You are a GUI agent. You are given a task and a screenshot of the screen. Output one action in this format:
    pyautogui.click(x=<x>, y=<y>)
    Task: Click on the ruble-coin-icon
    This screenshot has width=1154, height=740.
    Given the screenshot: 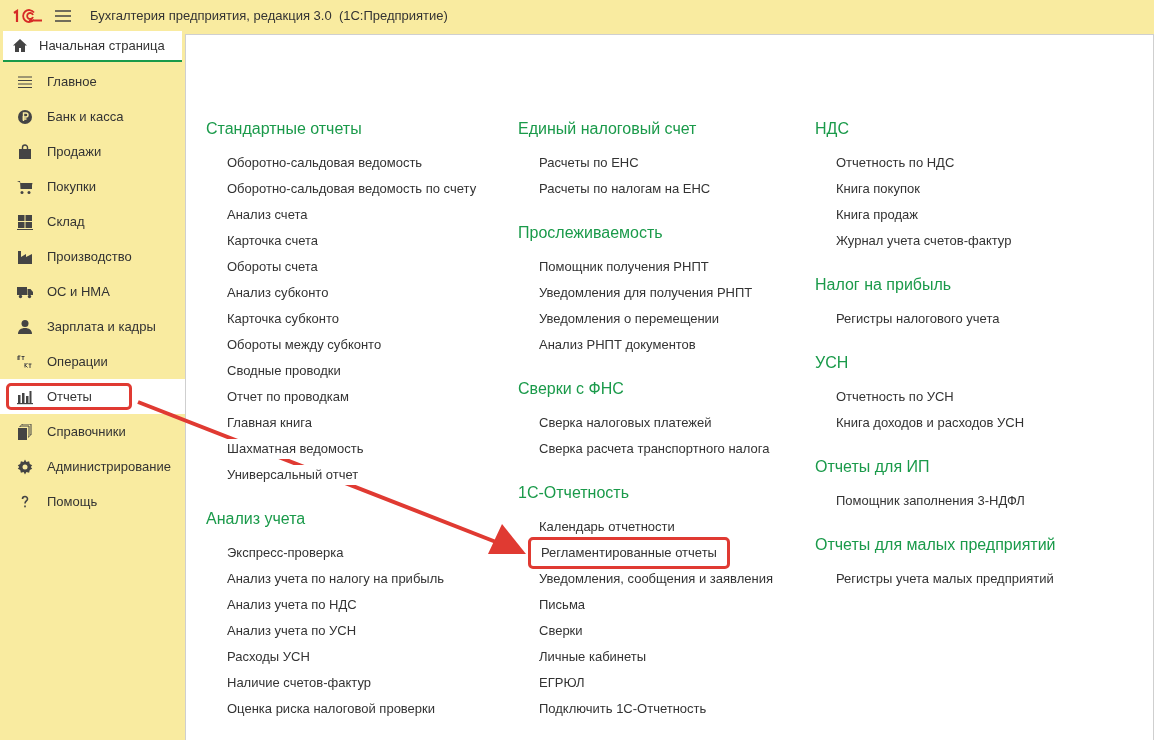 What is the action you would take?
    pyautogui.click(x=25, y=116)
    